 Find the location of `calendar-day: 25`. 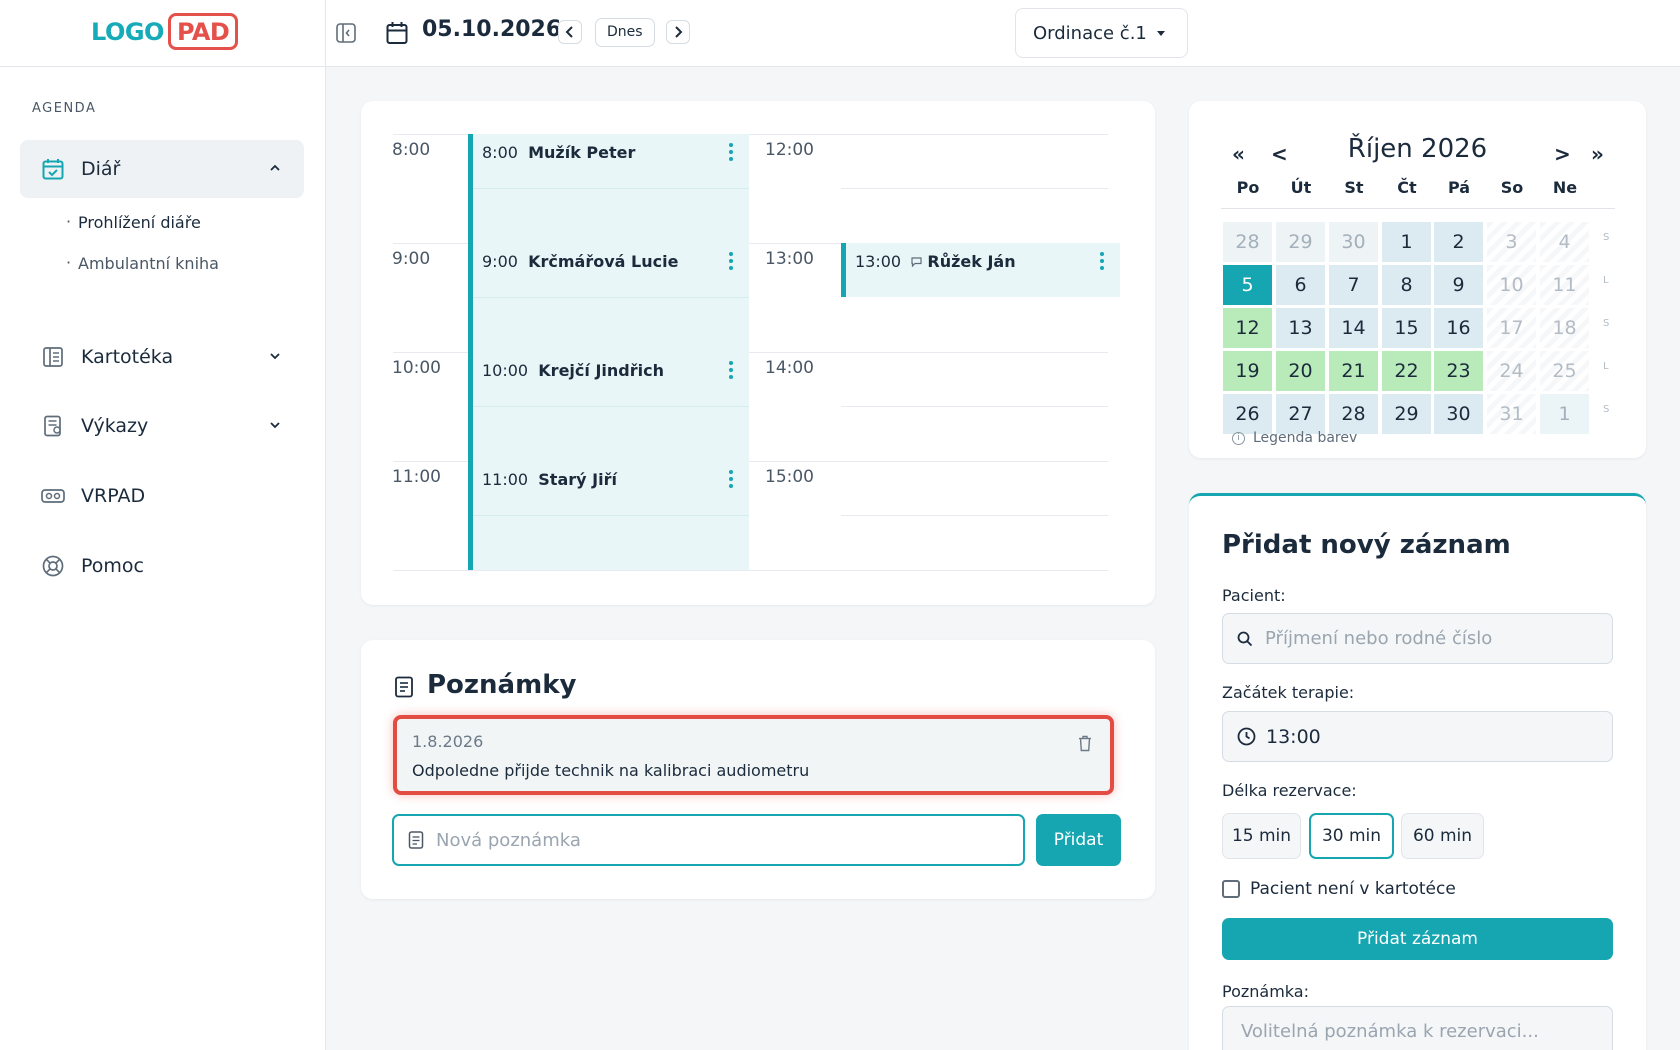

calendar-day: 25 is located at coordinates (1564, 371).